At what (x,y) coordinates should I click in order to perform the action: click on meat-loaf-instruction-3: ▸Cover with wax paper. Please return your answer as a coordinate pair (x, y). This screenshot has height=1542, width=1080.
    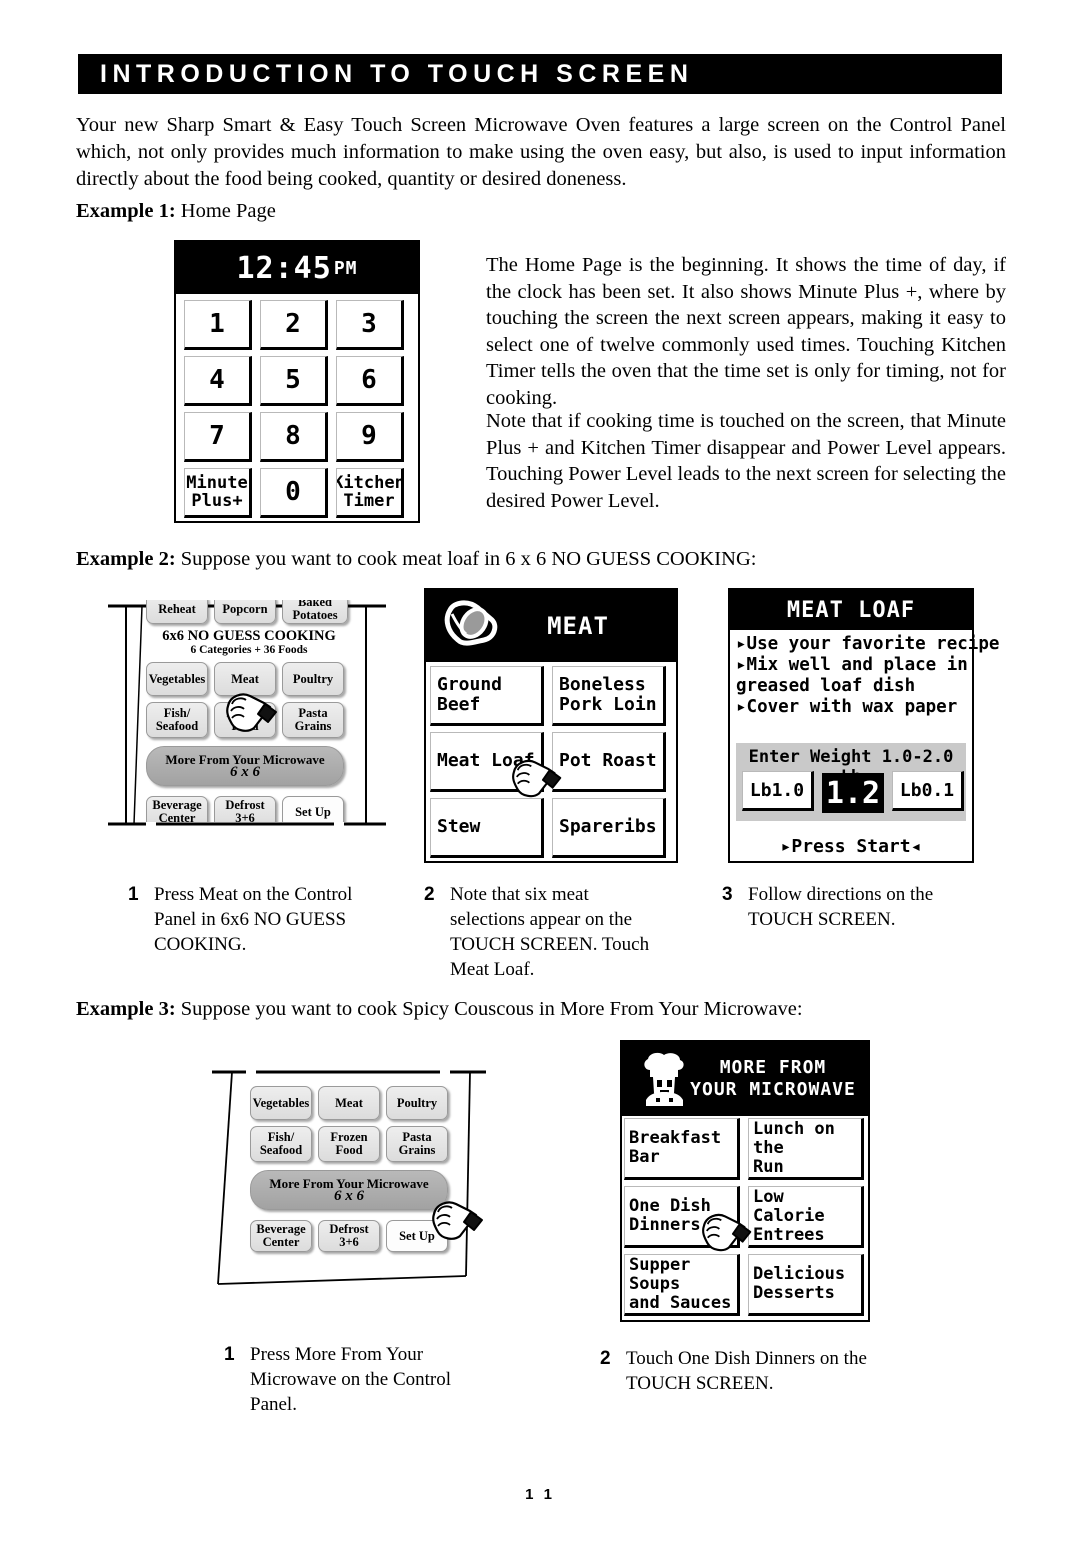
    Looking at the image, I should click on (847, 707).